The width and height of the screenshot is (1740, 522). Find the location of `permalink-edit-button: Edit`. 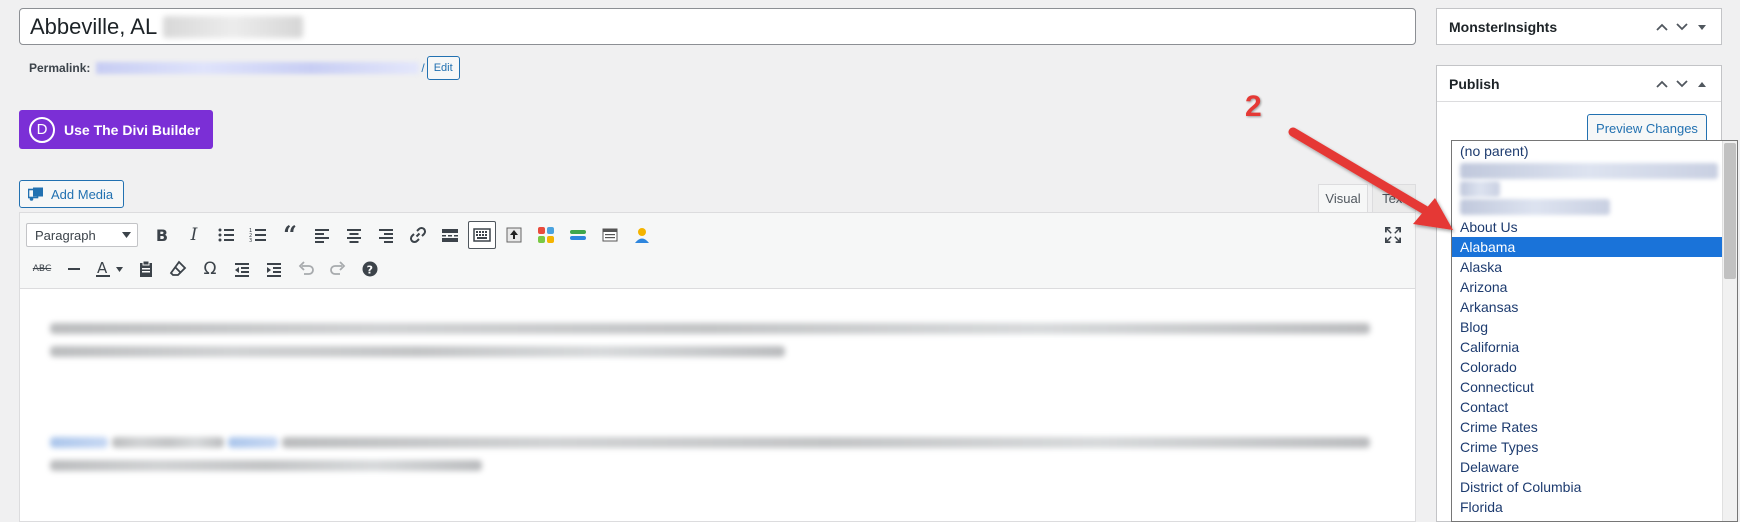

permalink-edit-button: Edit is located at coordinates (443, 68).